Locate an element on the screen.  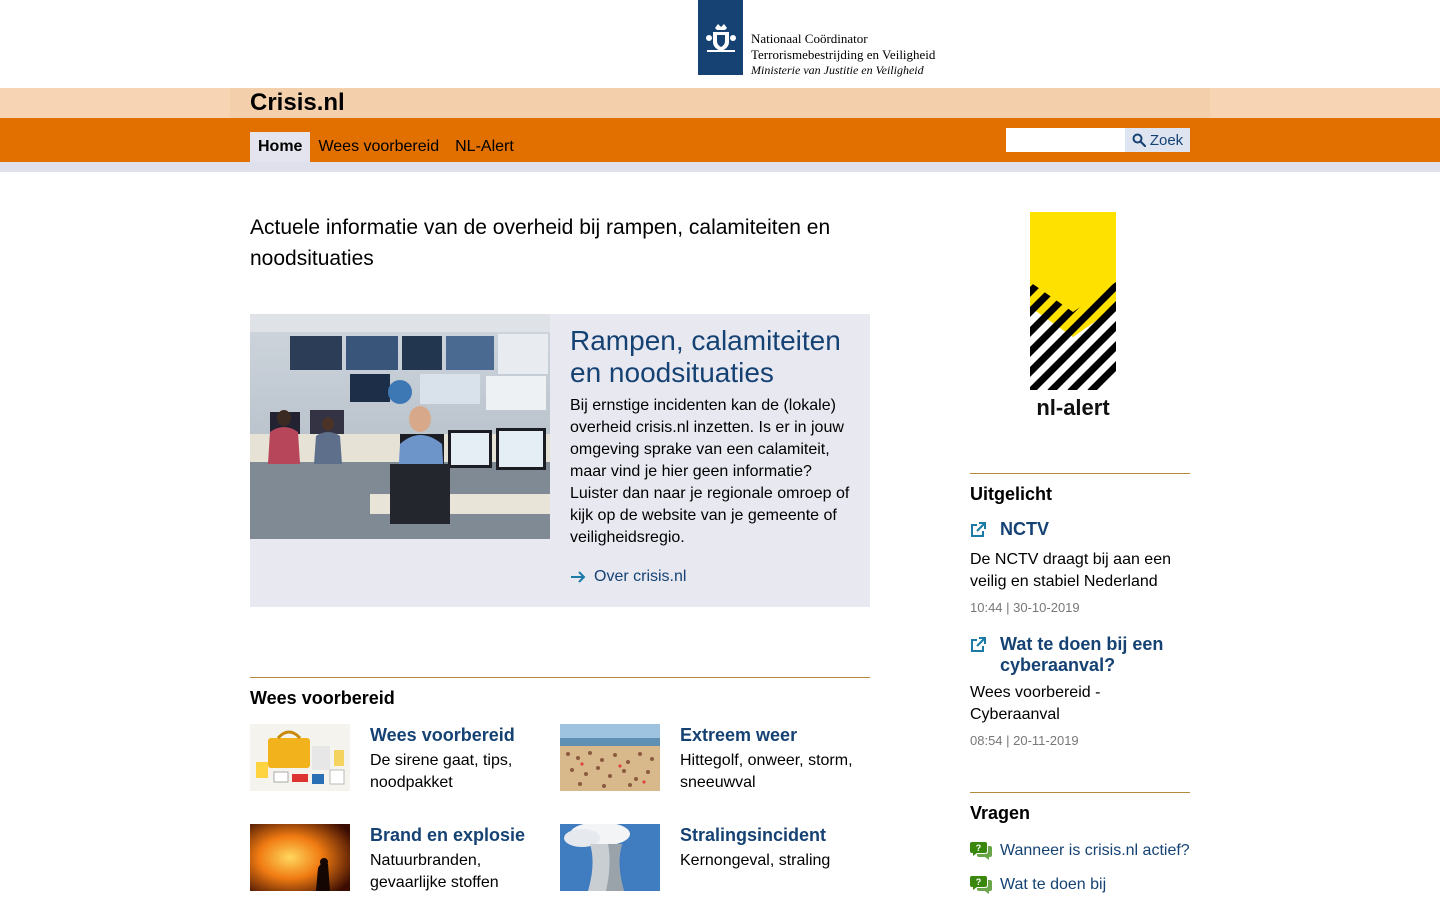
logo-line-1: Nationaal Coördinator is located at coordinates (809, 38).